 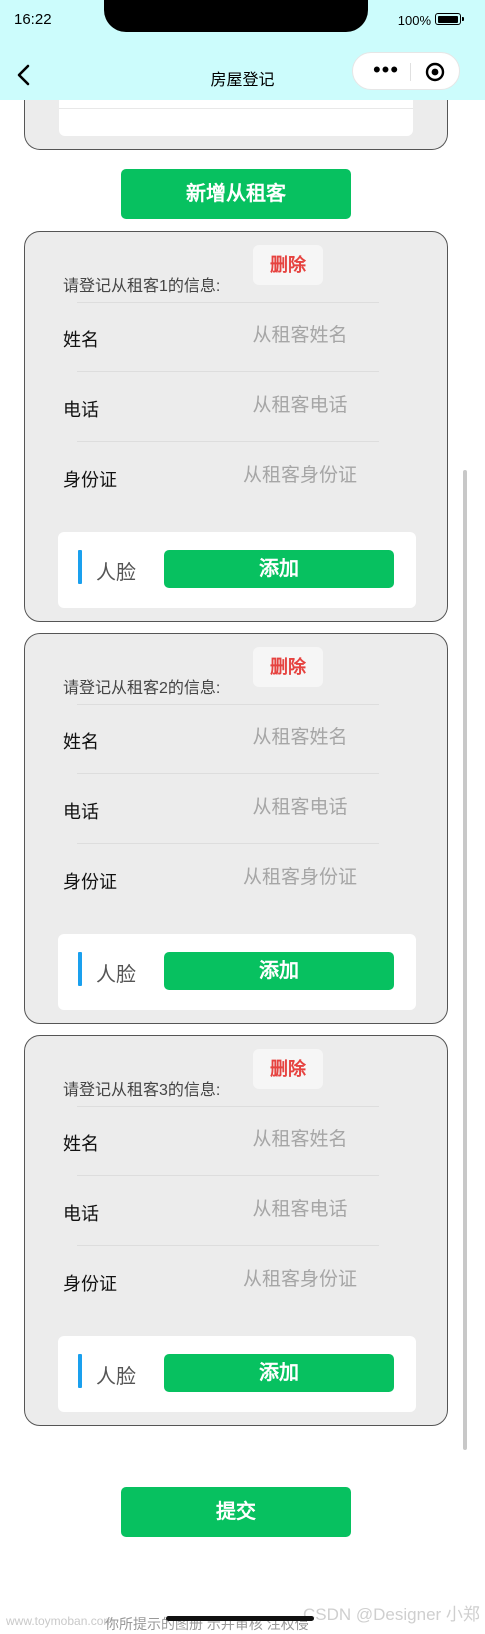 I want to click on more-icon: •••, so click(x=386, y=71).